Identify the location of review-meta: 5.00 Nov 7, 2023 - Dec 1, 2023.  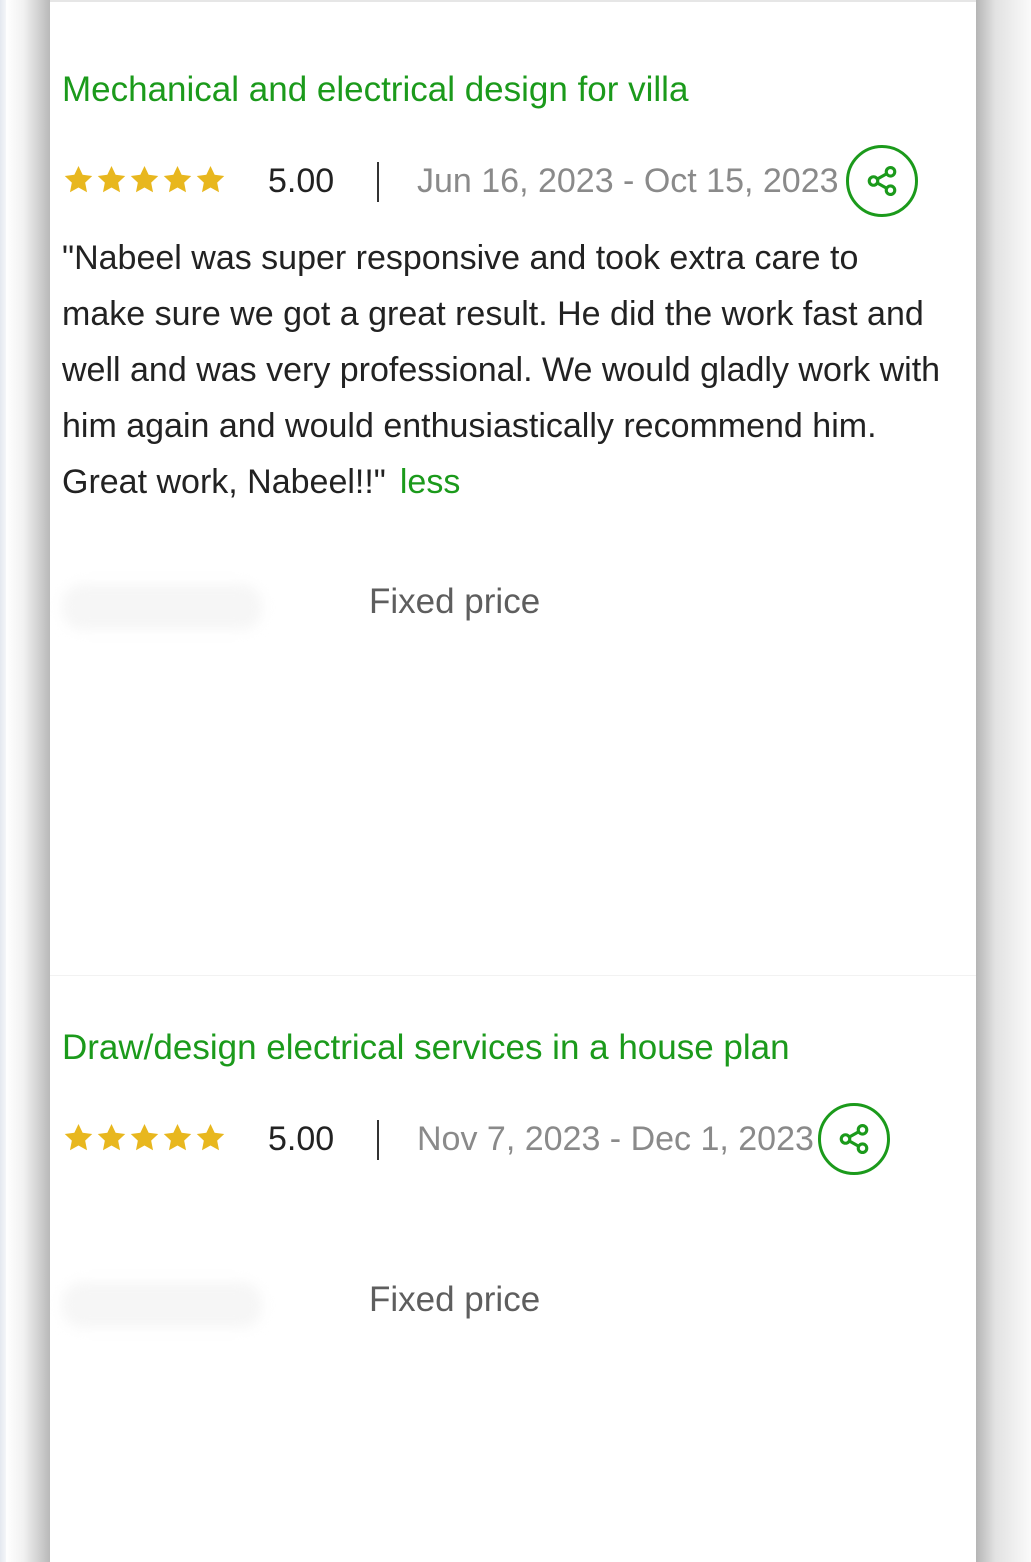
(502, 1140).